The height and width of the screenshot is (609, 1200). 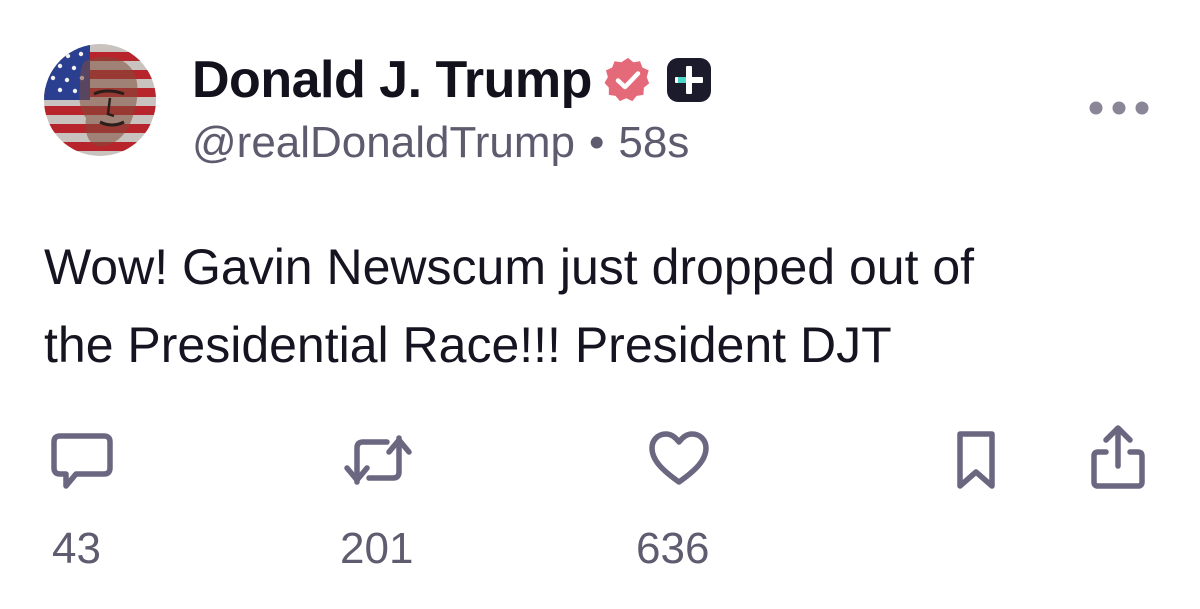 What do you see at coordinates (468, 345) in the screenshot?
I see `post-text-line-2: the Presidential Race!!! President DJT` at bounding box center [468, 345].